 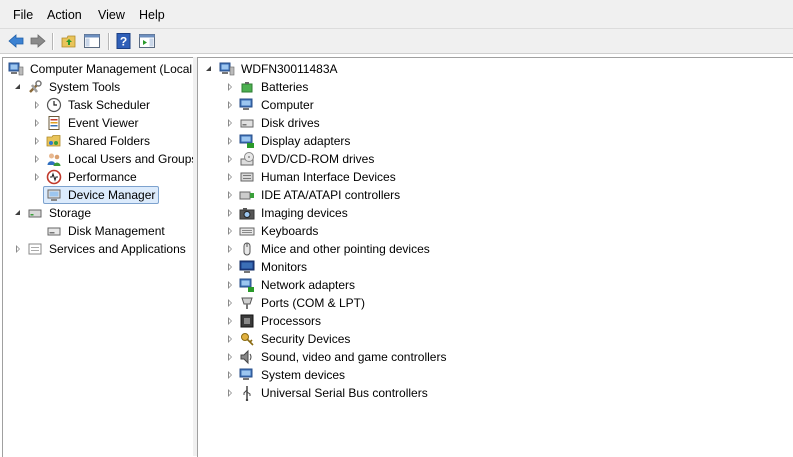 What do you see at coordinates (308, 285) in the screenshot?
I see `device-category-label: Network adapters` at bounding box center [308, 285].